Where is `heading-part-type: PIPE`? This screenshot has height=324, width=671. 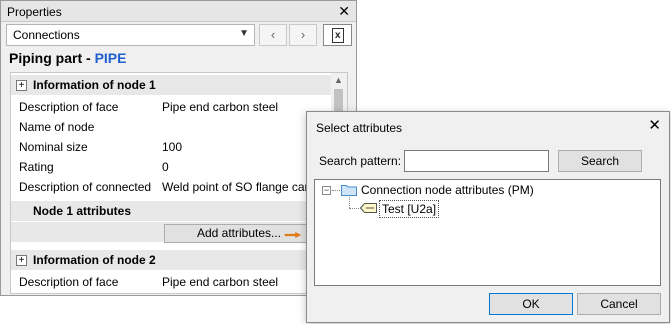 heading-part-type: PIPE is located at coordinates (110, 58).